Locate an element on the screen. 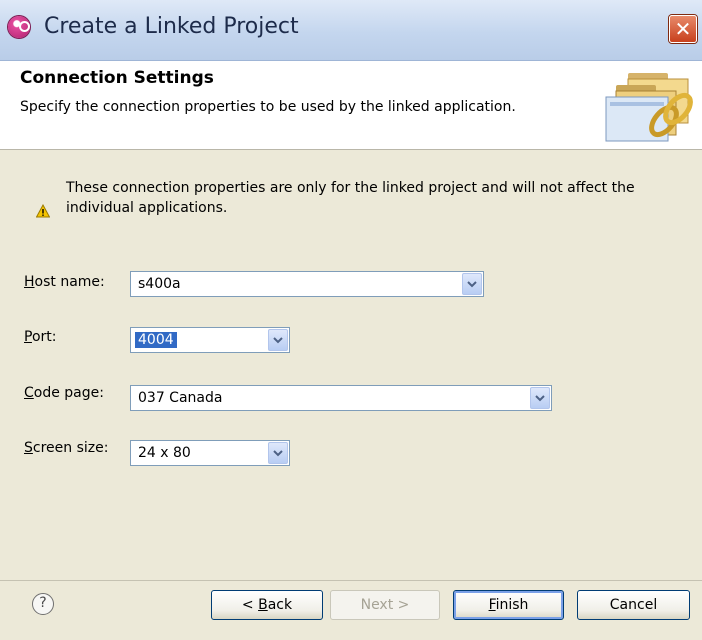 Image resolution: width=702 pixels, height=640 pixels. code-page-label: Code page: is located at coordinates (64, 393).